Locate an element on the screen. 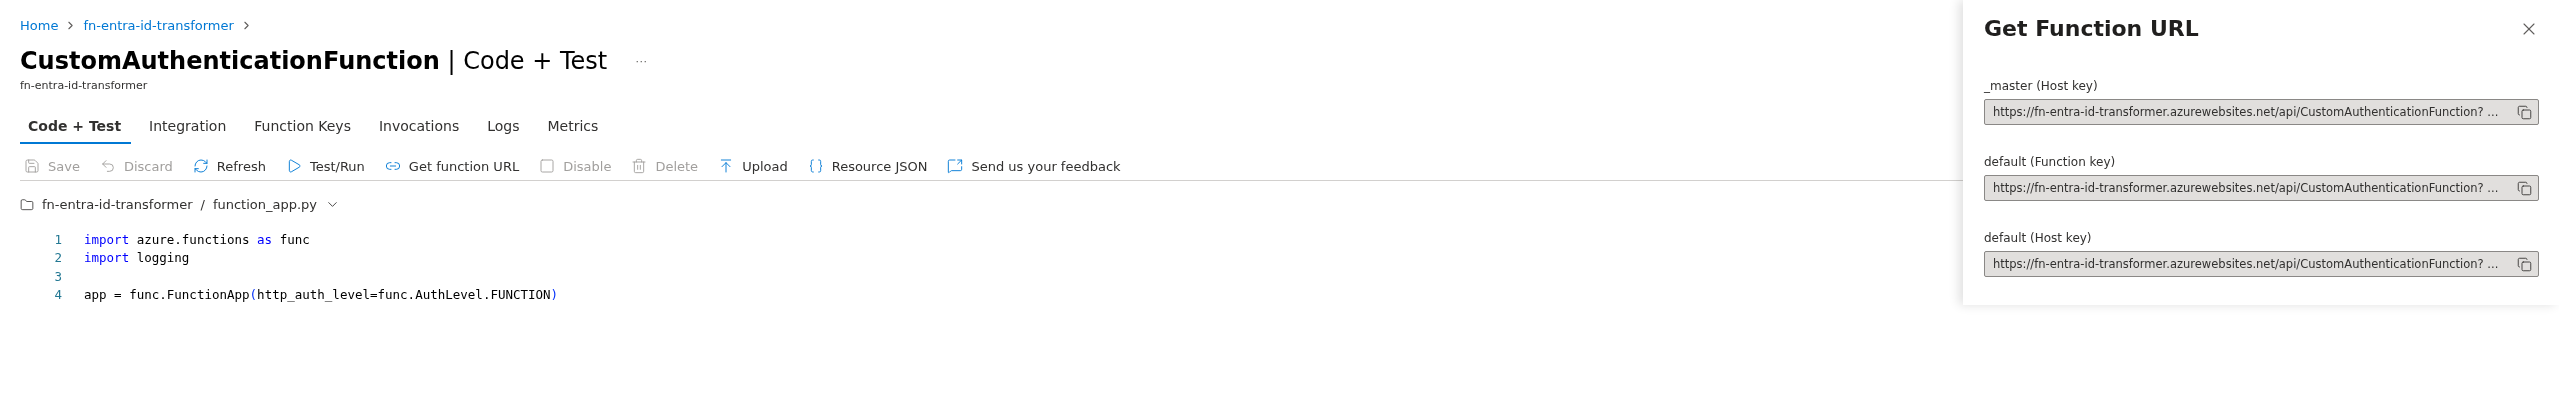  file-name: function_app.py is located at coordinates (265, 204).